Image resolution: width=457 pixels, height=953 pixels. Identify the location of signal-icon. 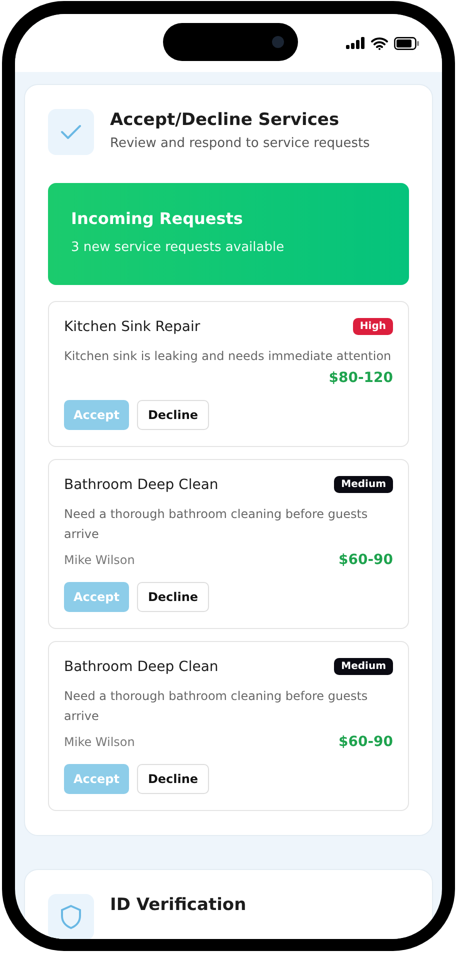
(355, 43).